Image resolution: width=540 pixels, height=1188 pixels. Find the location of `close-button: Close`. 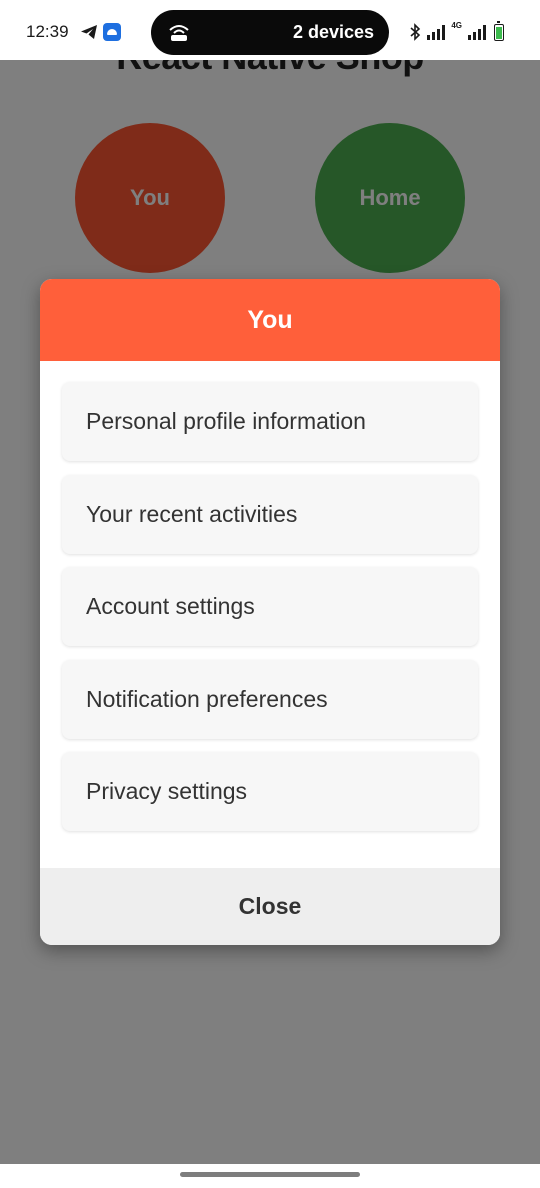

close-button: Close is located at coordinates (270, 906).